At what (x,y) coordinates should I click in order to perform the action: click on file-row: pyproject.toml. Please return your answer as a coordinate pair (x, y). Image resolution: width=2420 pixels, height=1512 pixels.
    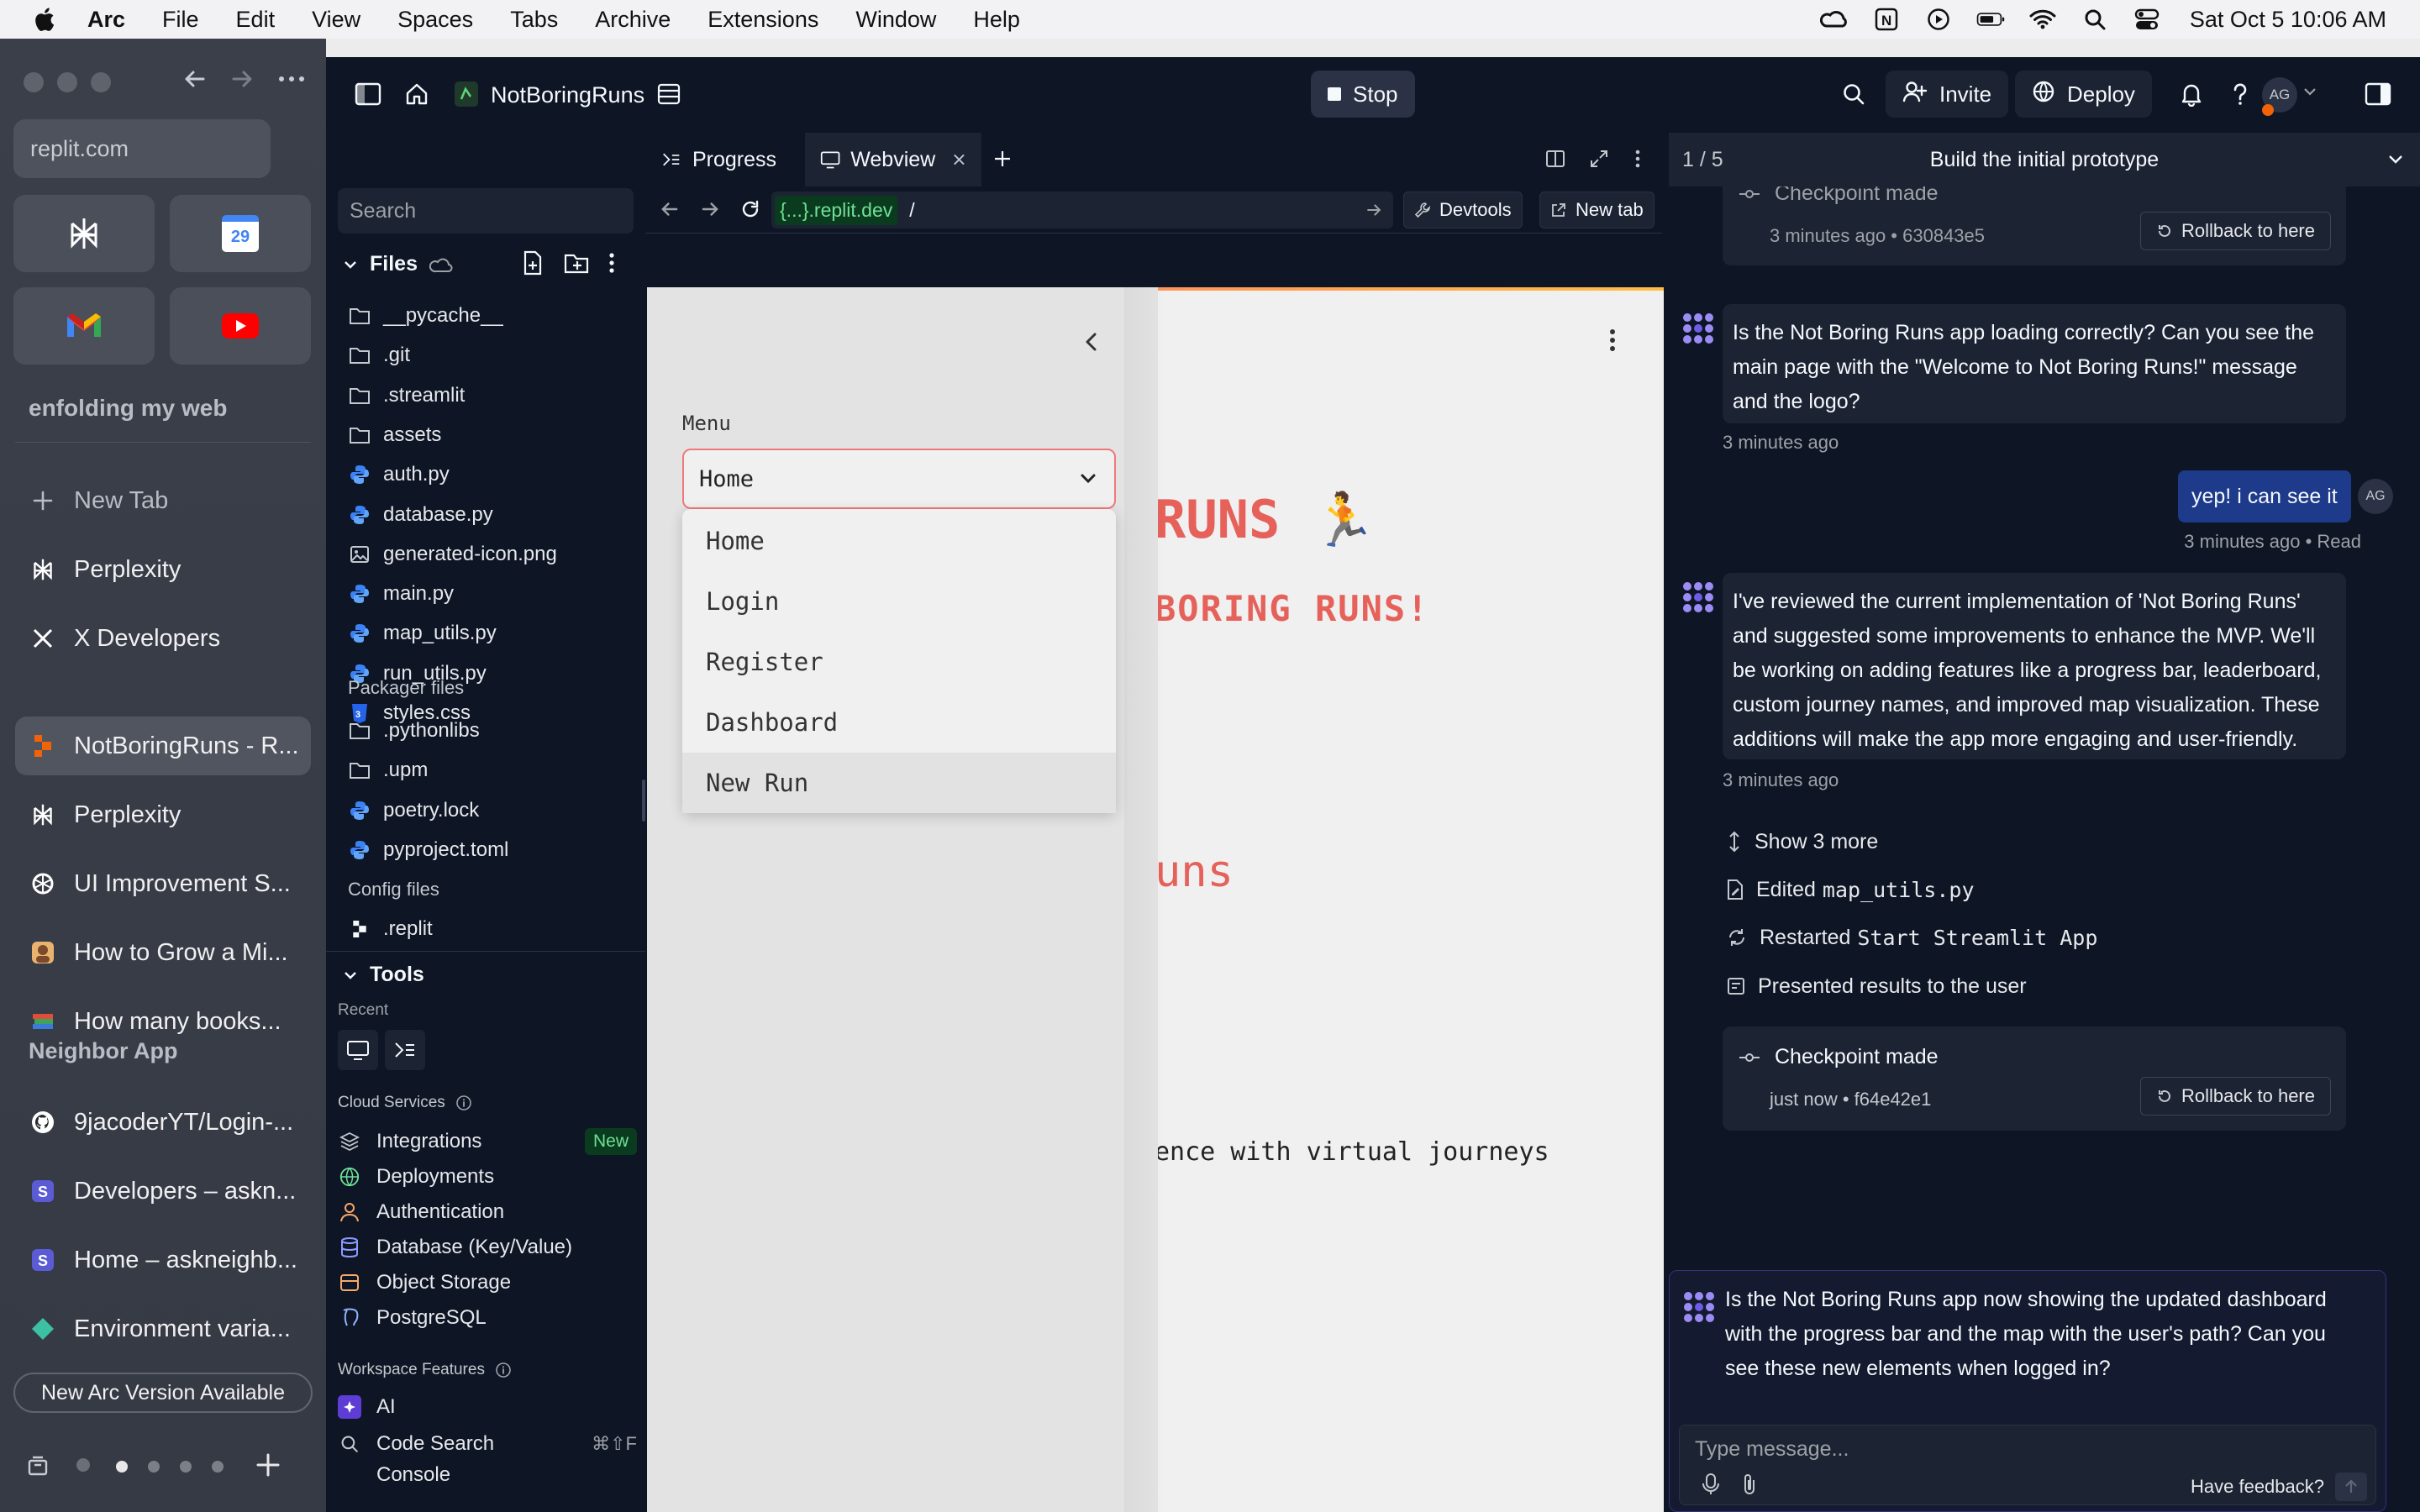
    Looking at the image, I should click on (428, 850).